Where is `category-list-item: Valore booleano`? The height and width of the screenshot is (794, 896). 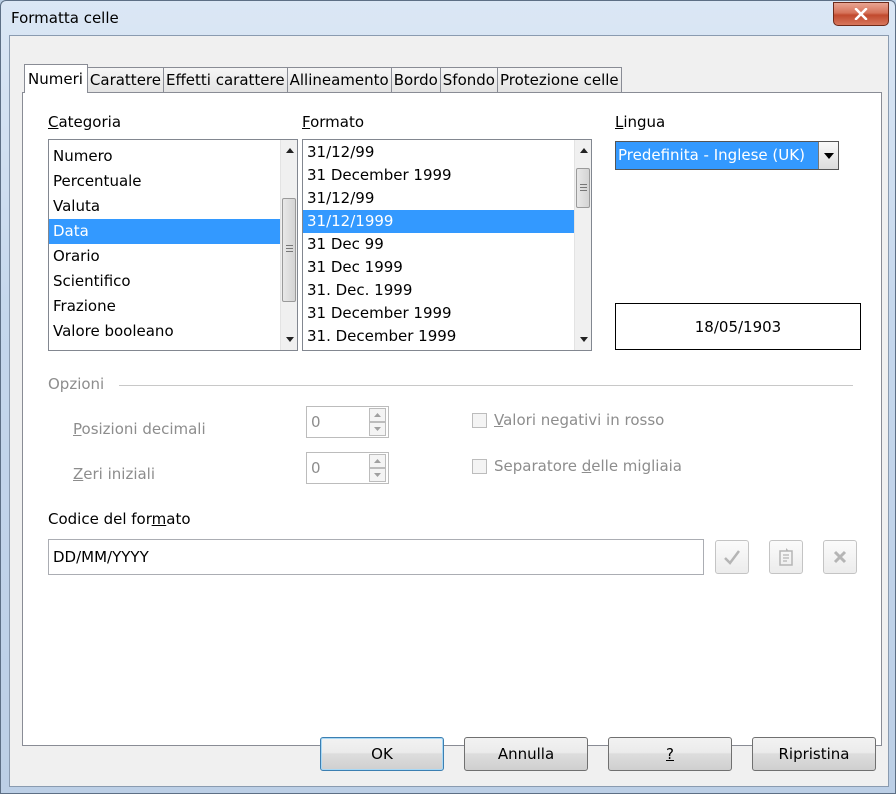 category-list-item: Valore booleano is located at coordinates (173, 331).